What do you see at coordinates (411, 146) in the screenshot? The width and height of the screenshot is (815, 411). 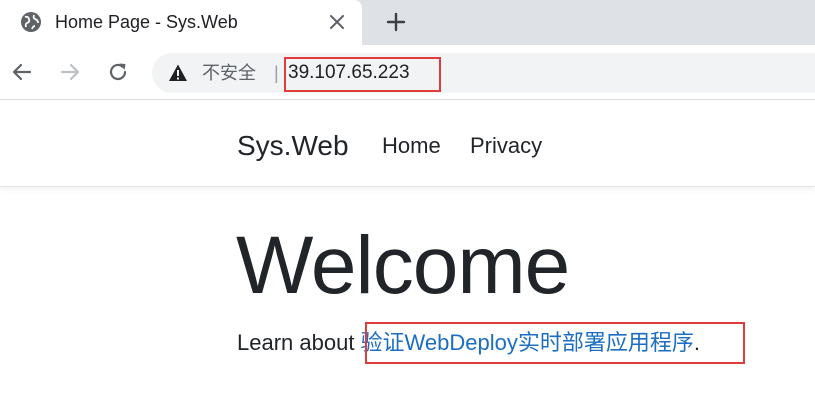 I see `nav-link-home: Home` at bounding box center [411, 146].